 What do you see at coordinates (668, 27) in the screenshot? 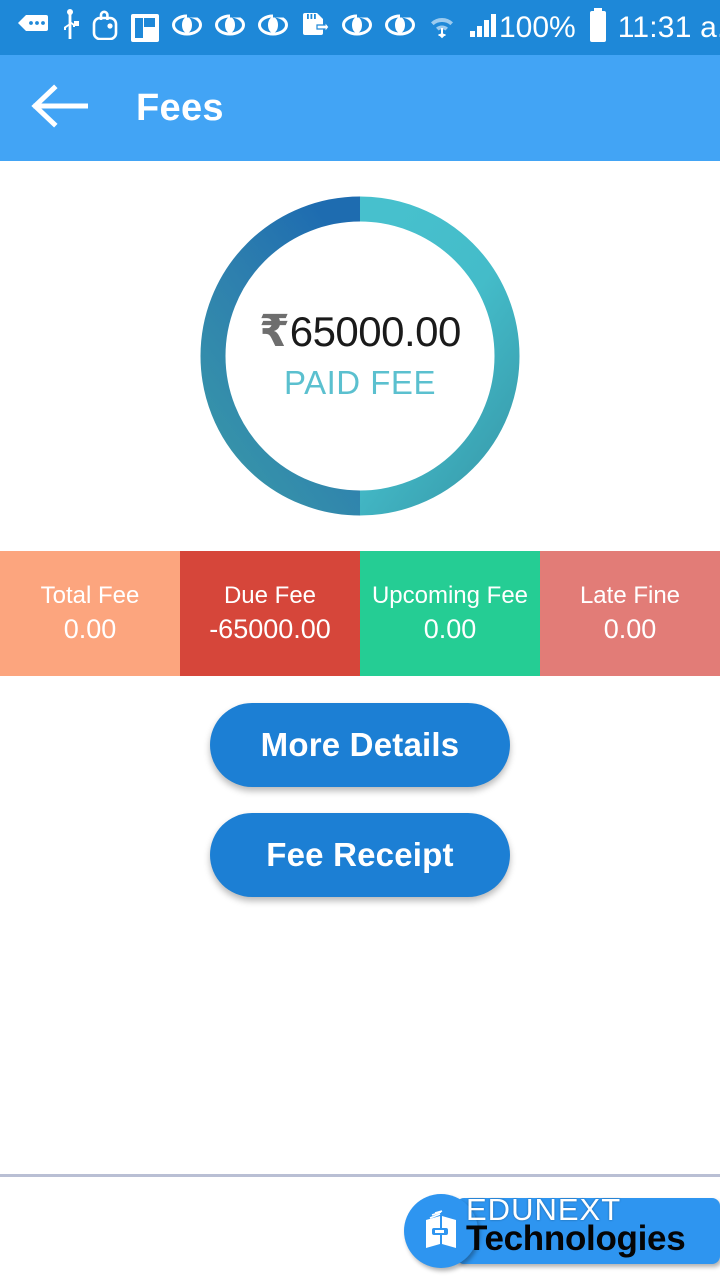
I see `clock-label: 11:31 a.m.` at bounding box center [668, 27].